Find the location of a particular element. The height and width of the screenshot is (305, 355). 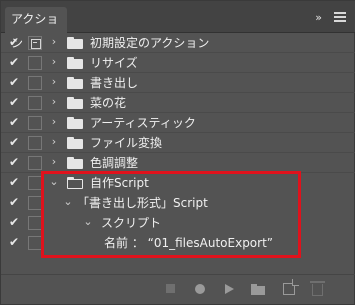

trash-icon is located at coordinates (317, 288).